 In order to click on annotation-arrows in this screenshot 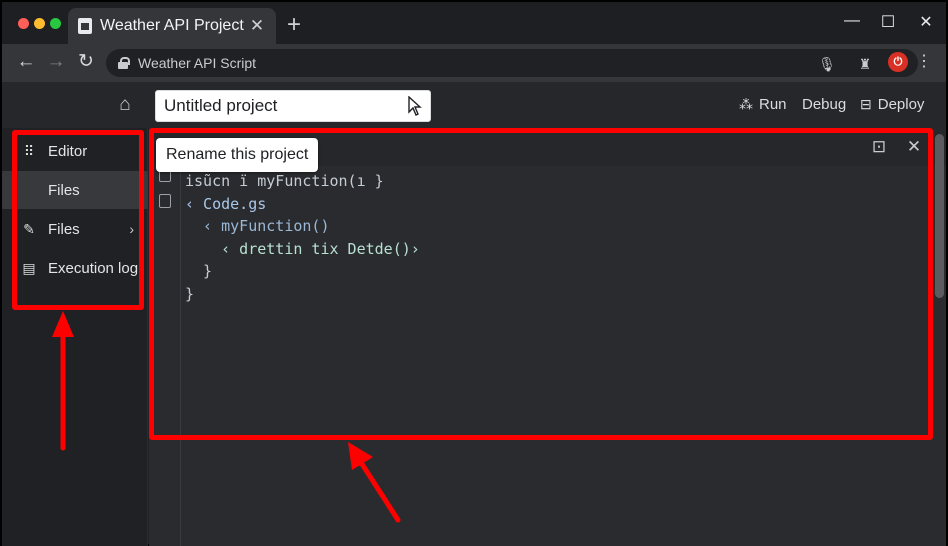, I will do `click(226, 417)`.